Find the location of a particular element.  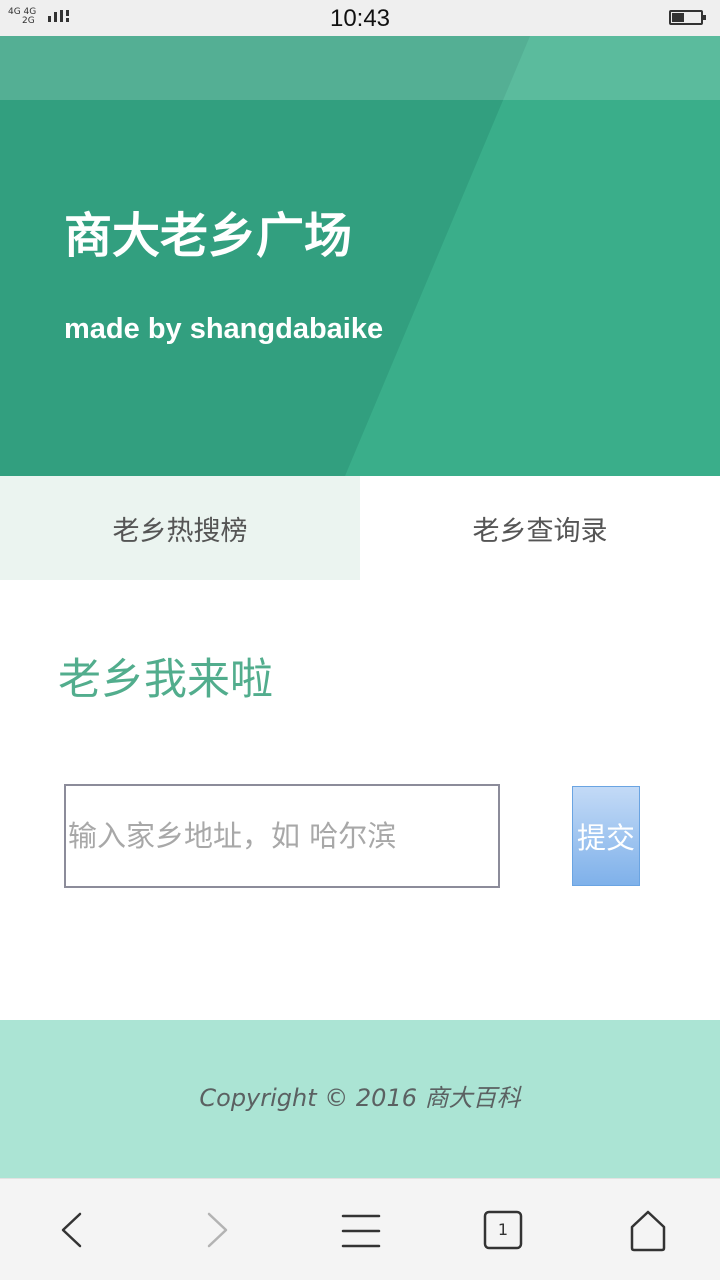

battery-level is located at coordinates (678, 17).